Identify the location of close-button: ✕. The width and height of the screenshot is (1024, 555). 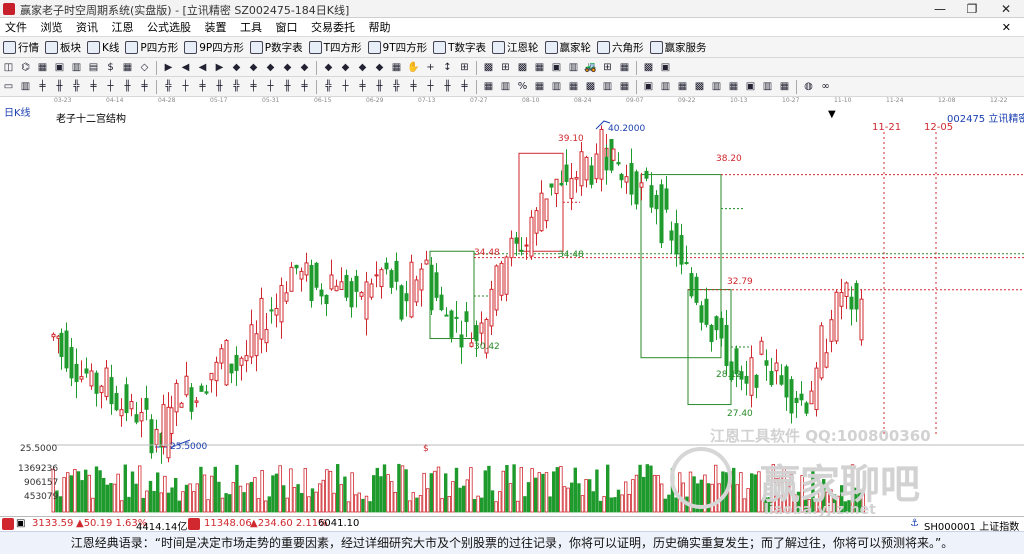
(1006, 9).